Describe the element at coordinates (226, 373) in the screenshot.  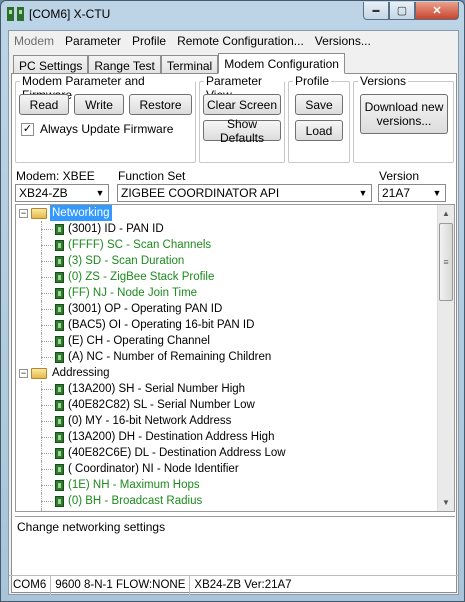
I see `tree-group-row: − Addressing` at that location.